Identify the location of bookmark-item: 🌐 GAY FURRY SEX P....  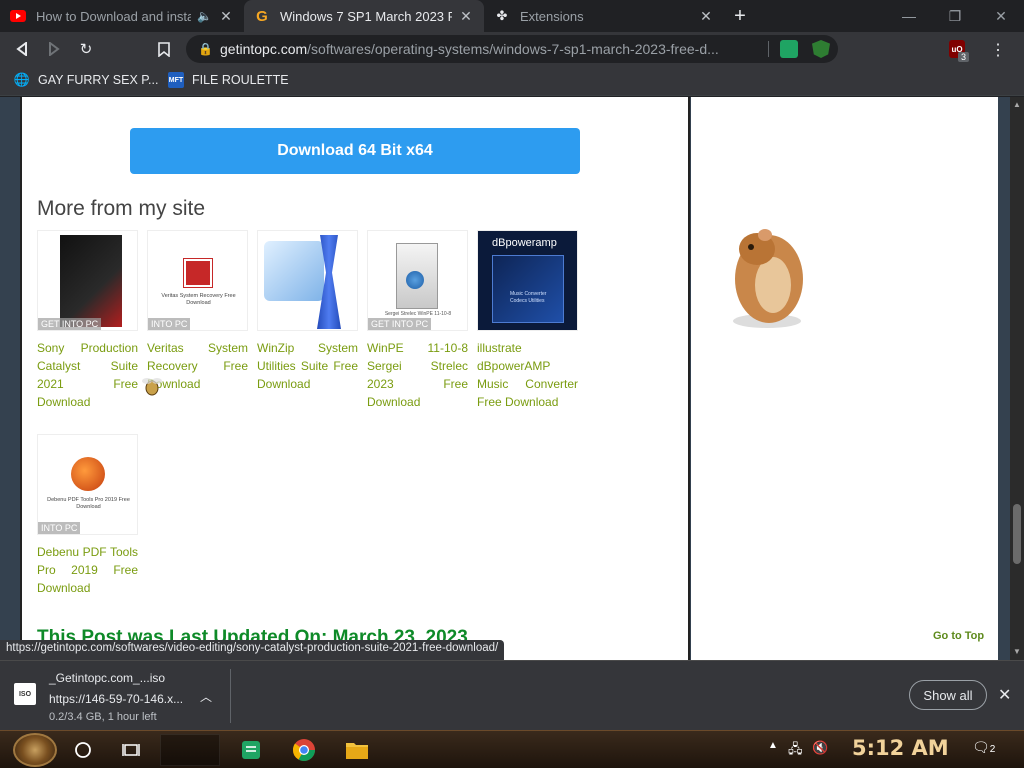
(86, 80).